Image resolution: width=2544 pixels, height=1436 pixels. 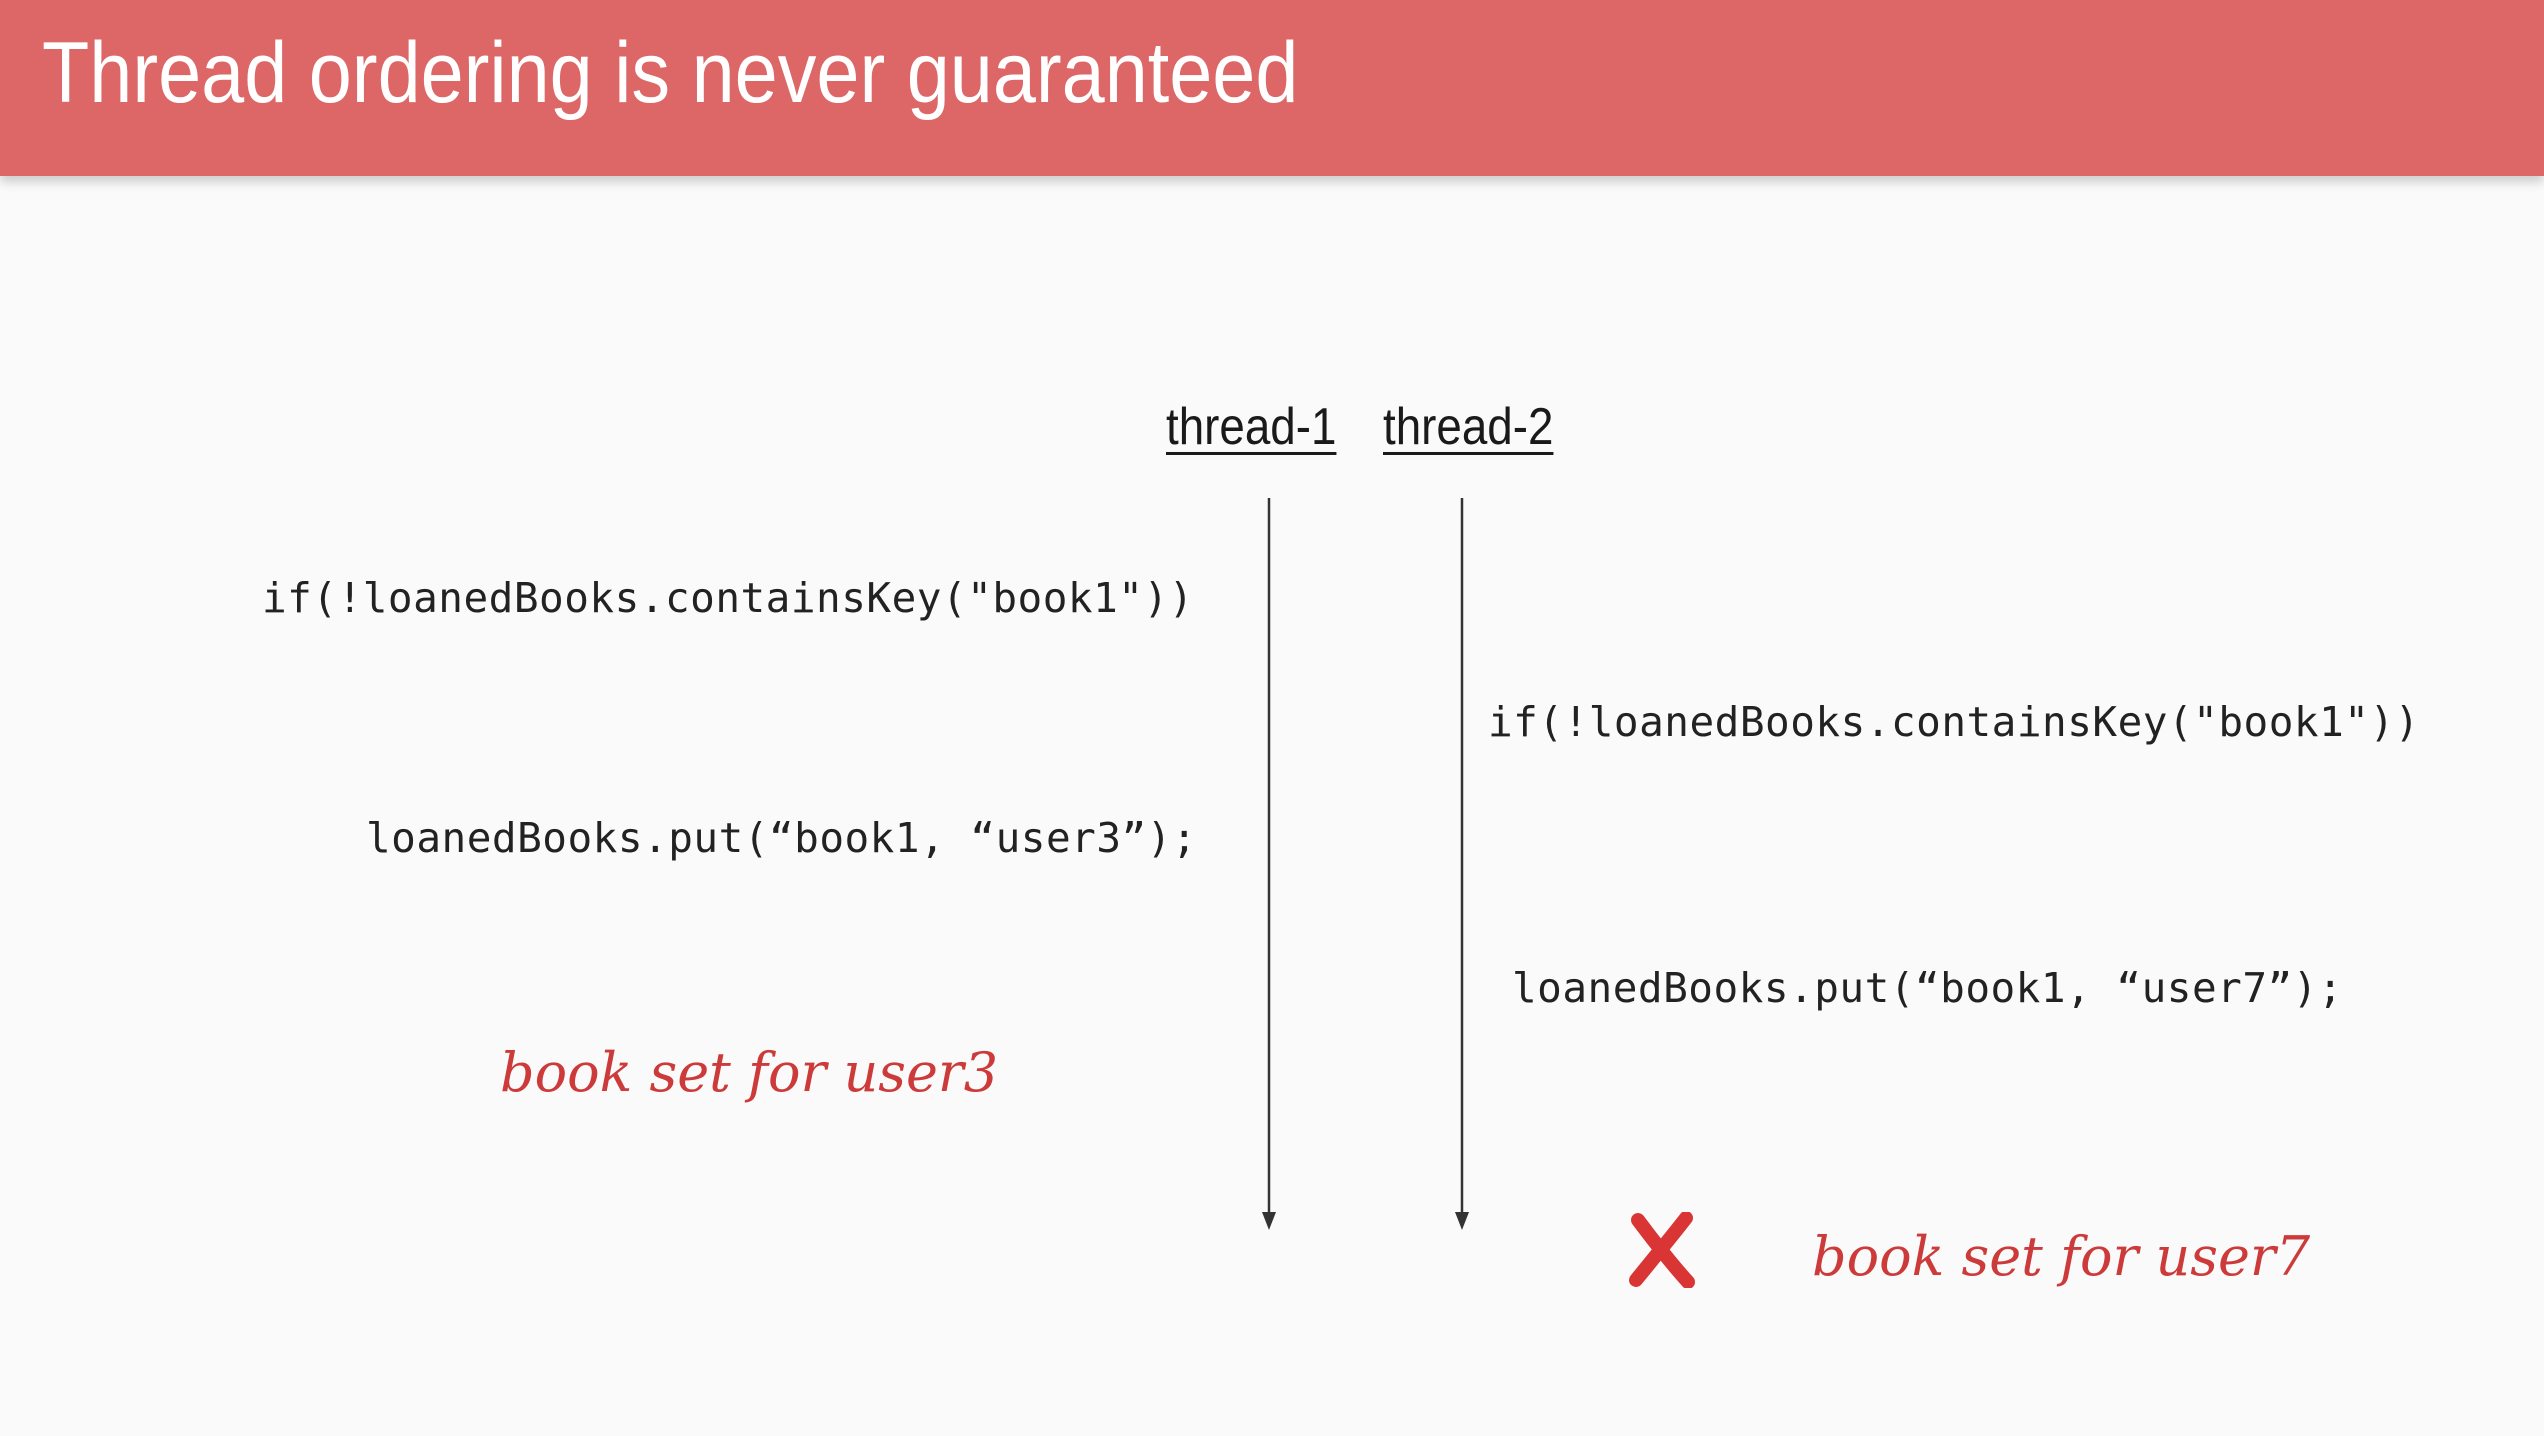 I want to click on thread-2-put-code: loanedBooks.put(“book1, “user7”);, so click(x=1928, y=988).